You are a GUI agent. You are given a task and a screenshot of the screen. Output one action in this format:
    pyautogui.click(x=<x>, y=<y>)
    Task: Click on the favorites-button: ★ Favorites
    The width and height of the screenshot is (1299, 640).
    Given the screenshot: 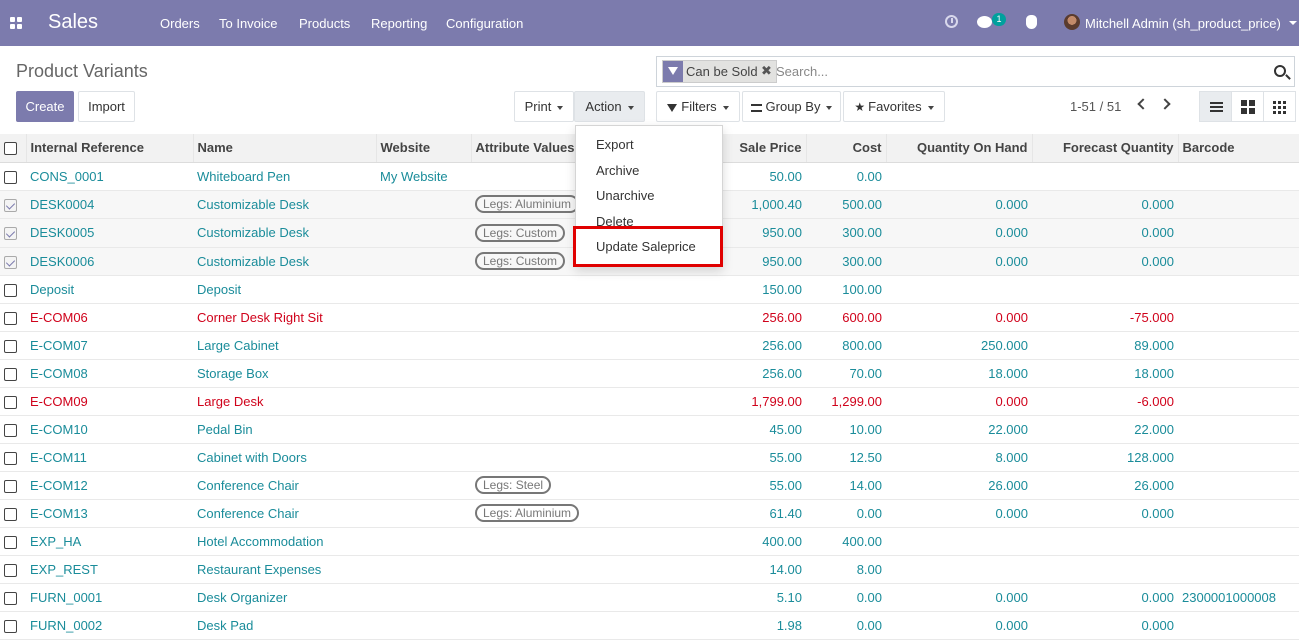 What is the action you would take?
    pyautogui.click(x=894, y=106)
    